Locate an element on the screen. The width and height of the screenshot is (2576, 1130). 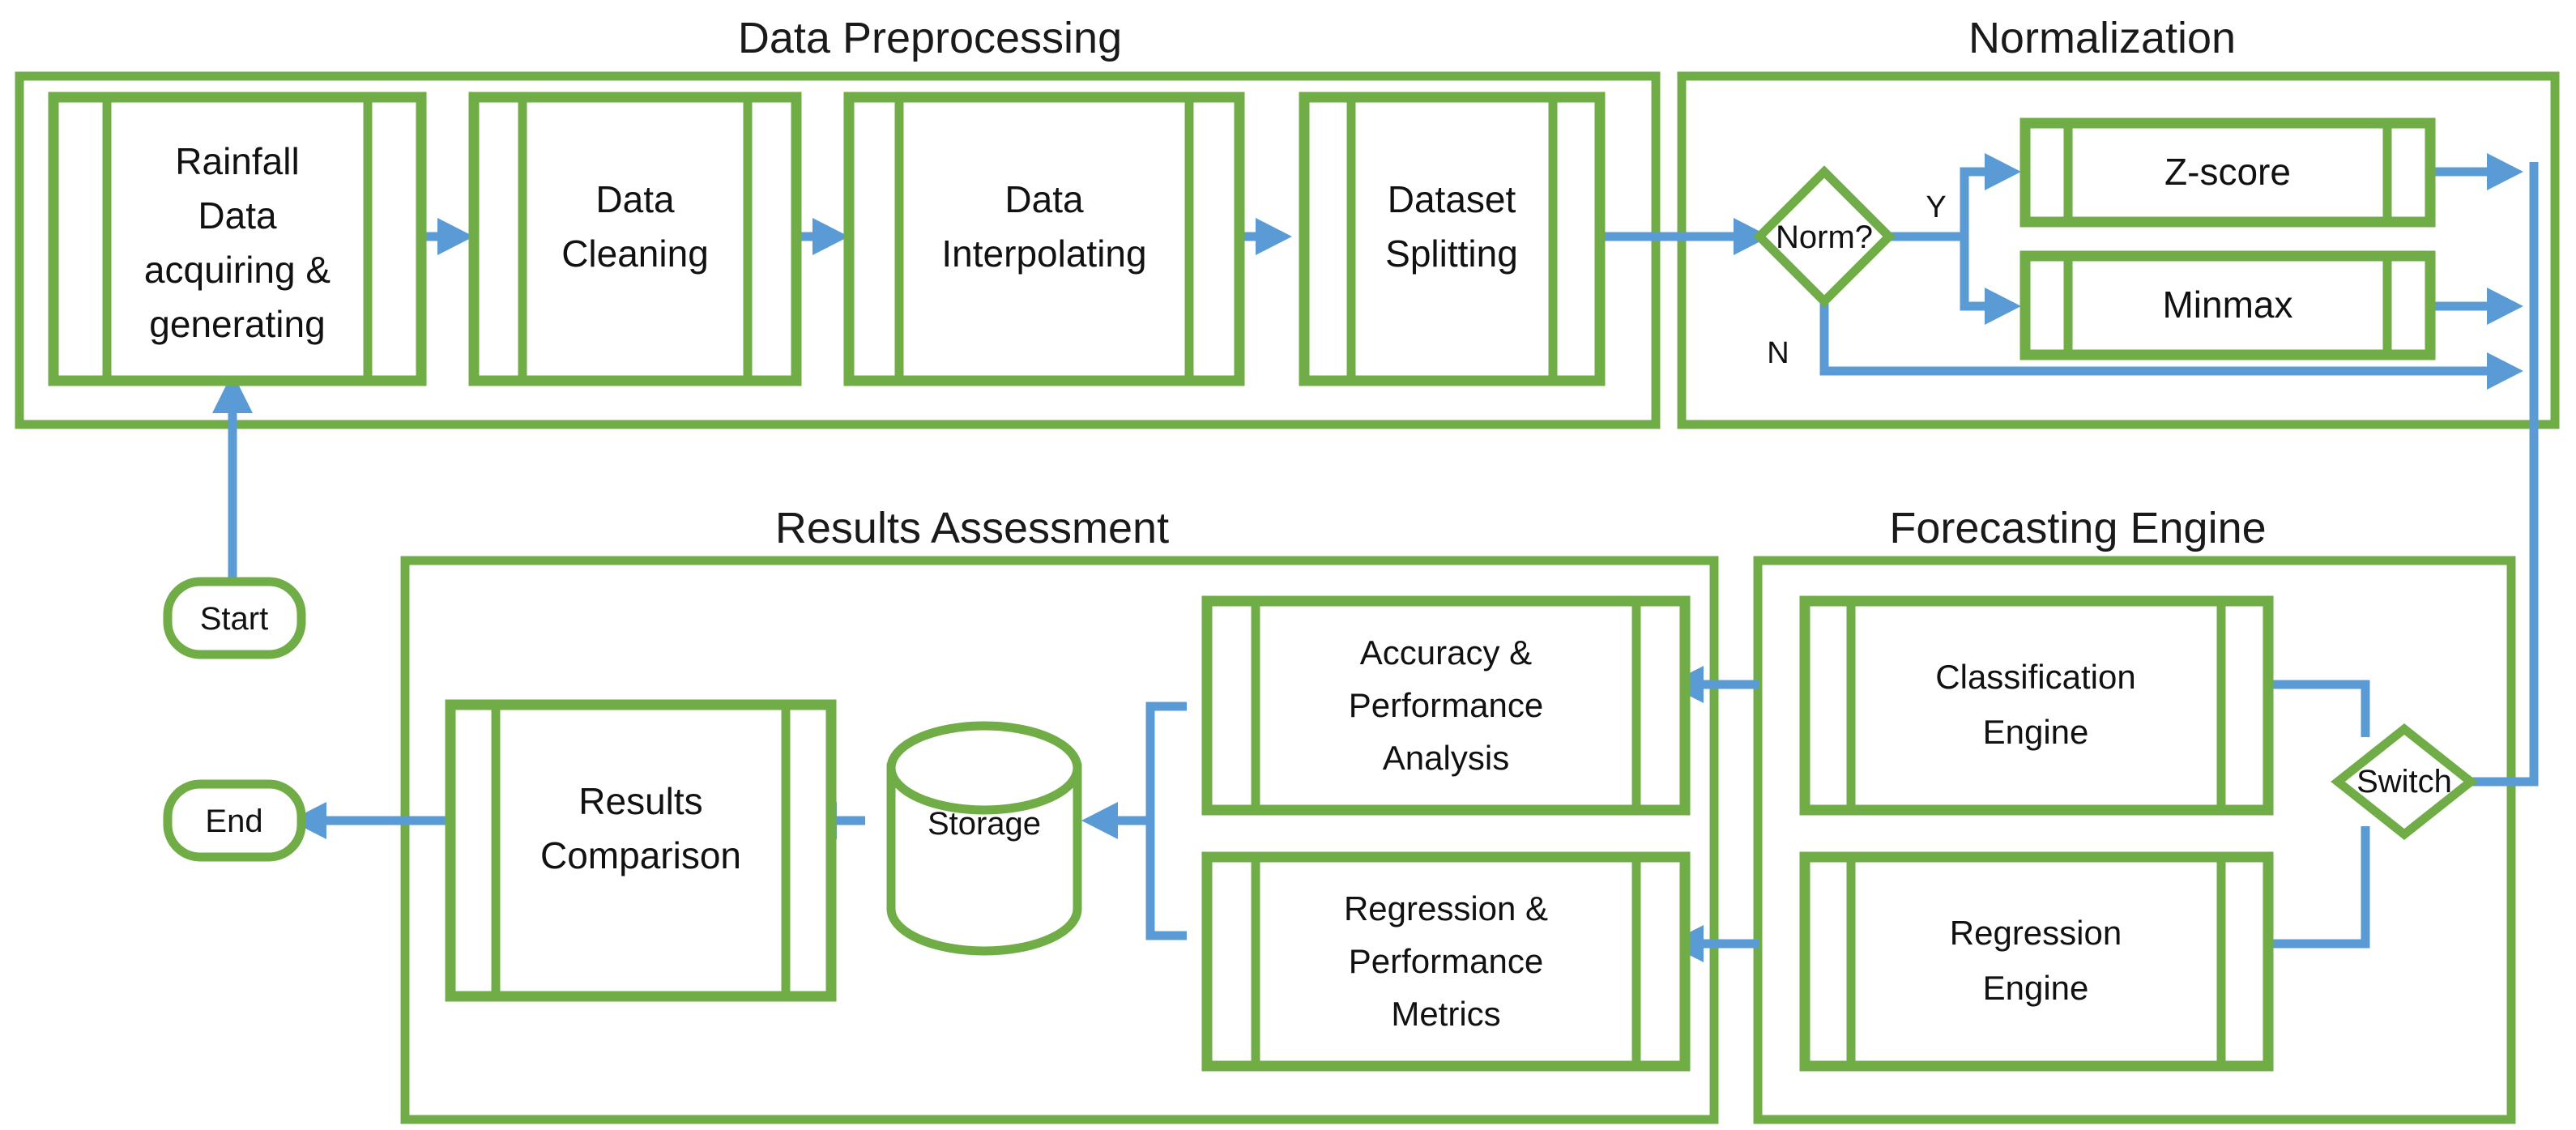
decision-norm: Norm? is located at coordinates (1824, 236).